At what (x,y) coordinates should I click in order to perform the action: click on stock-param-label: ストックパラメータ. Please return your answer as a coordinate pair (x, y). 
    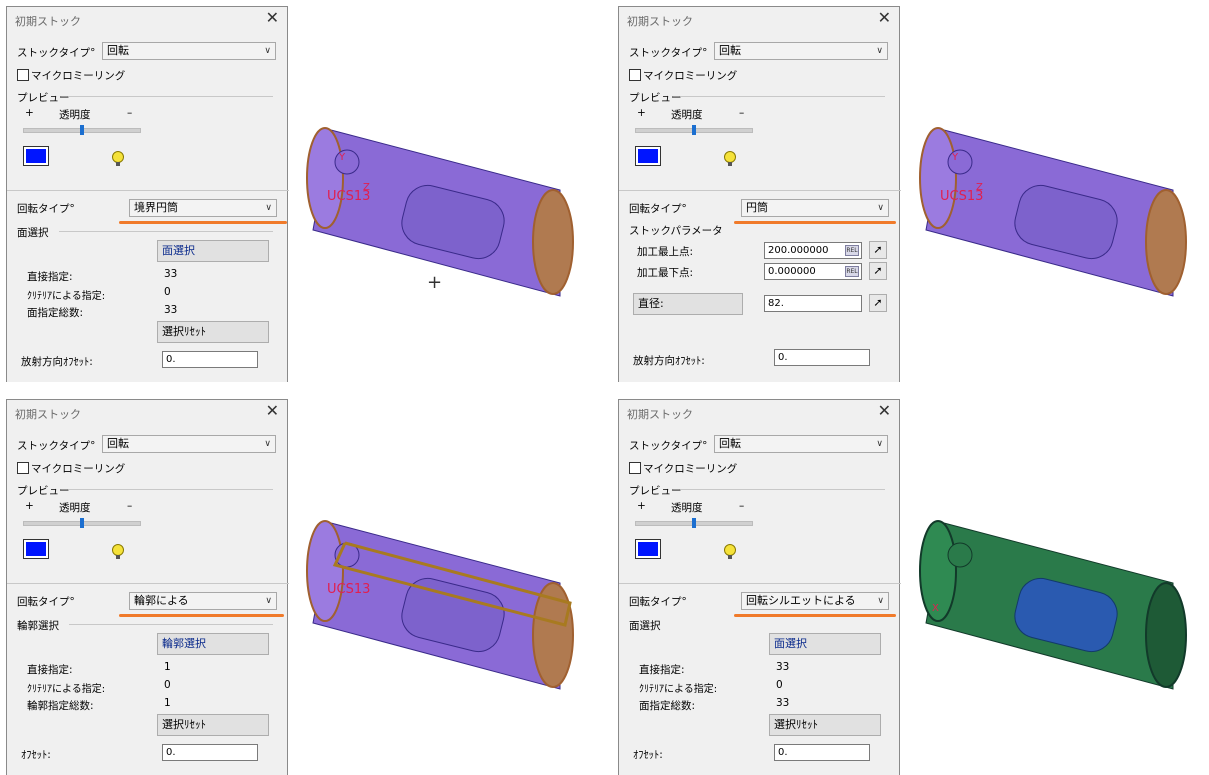
    Looking at the image, I should click on (676, 231).